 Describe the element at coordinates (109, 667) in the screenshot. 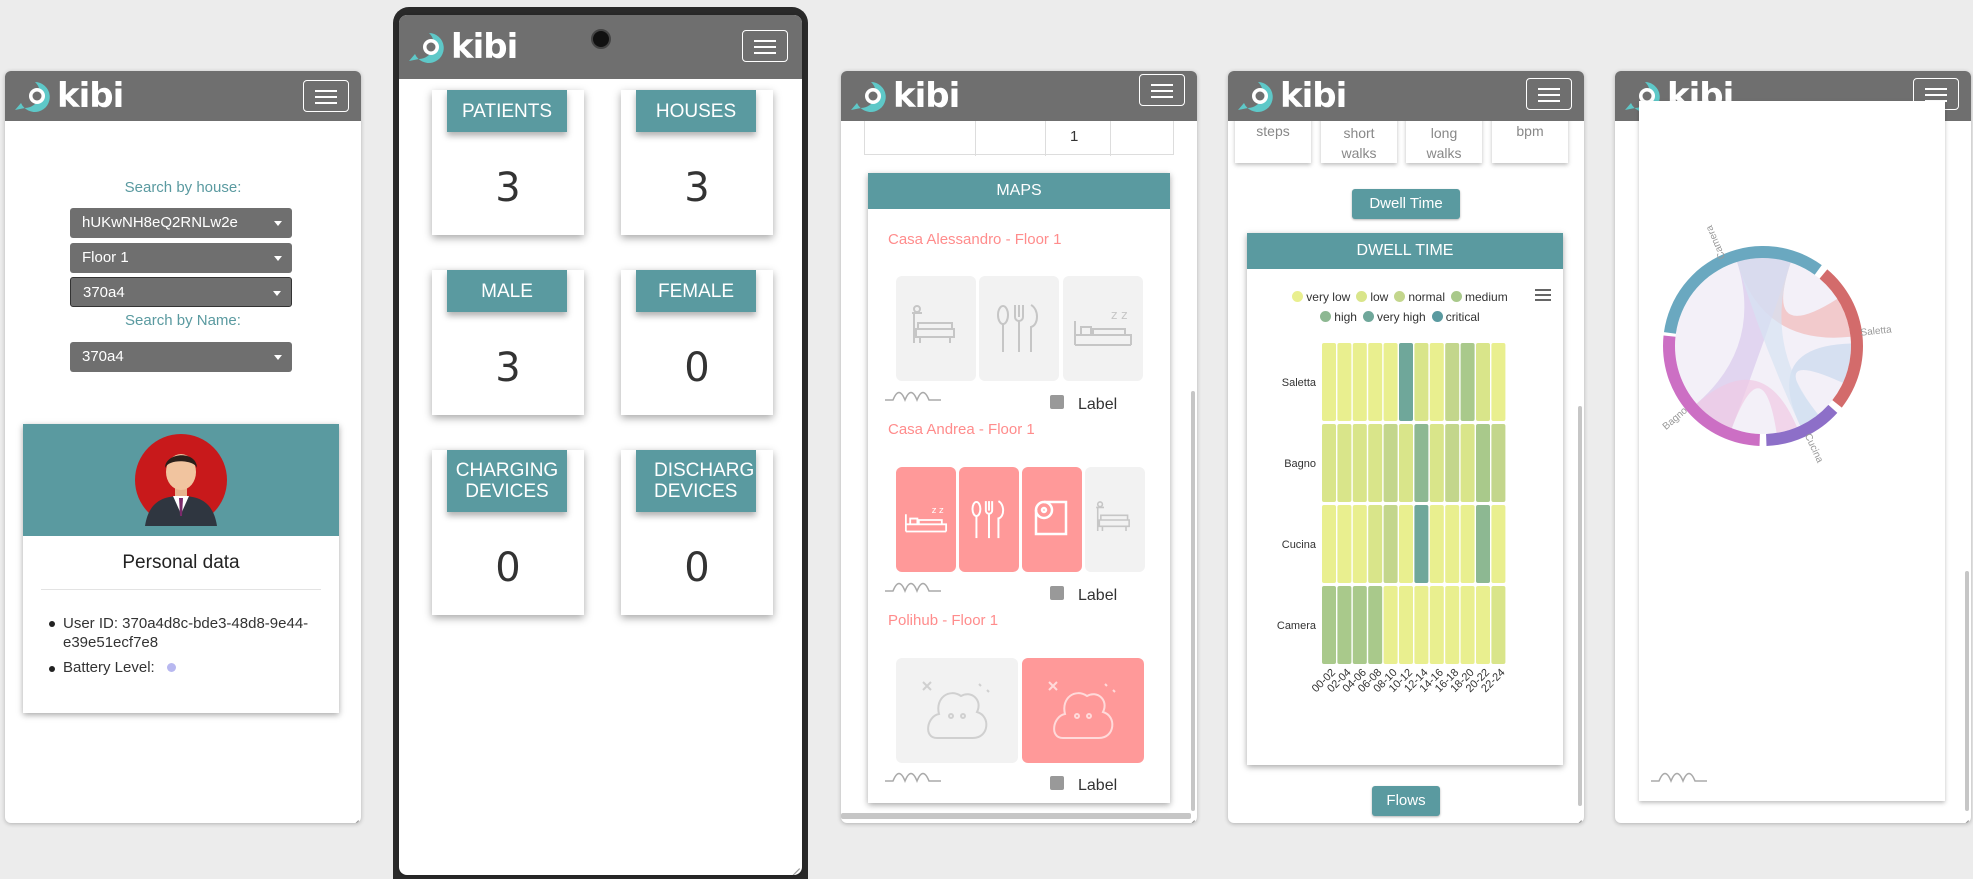

I see `battery-label: Battery Level:` at that location.